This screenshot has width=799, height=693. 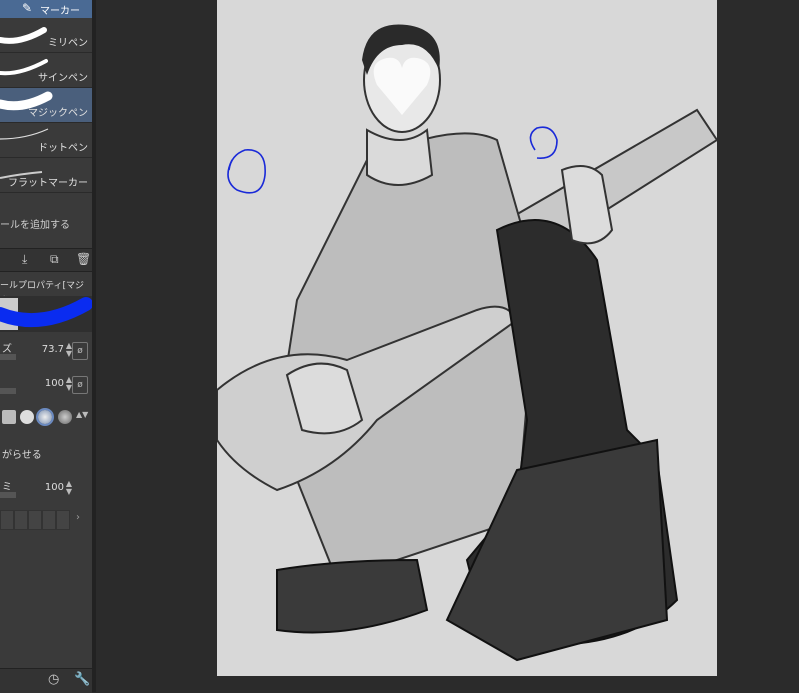 I want to click on tip-round-icon, so click(x=27, y=417).